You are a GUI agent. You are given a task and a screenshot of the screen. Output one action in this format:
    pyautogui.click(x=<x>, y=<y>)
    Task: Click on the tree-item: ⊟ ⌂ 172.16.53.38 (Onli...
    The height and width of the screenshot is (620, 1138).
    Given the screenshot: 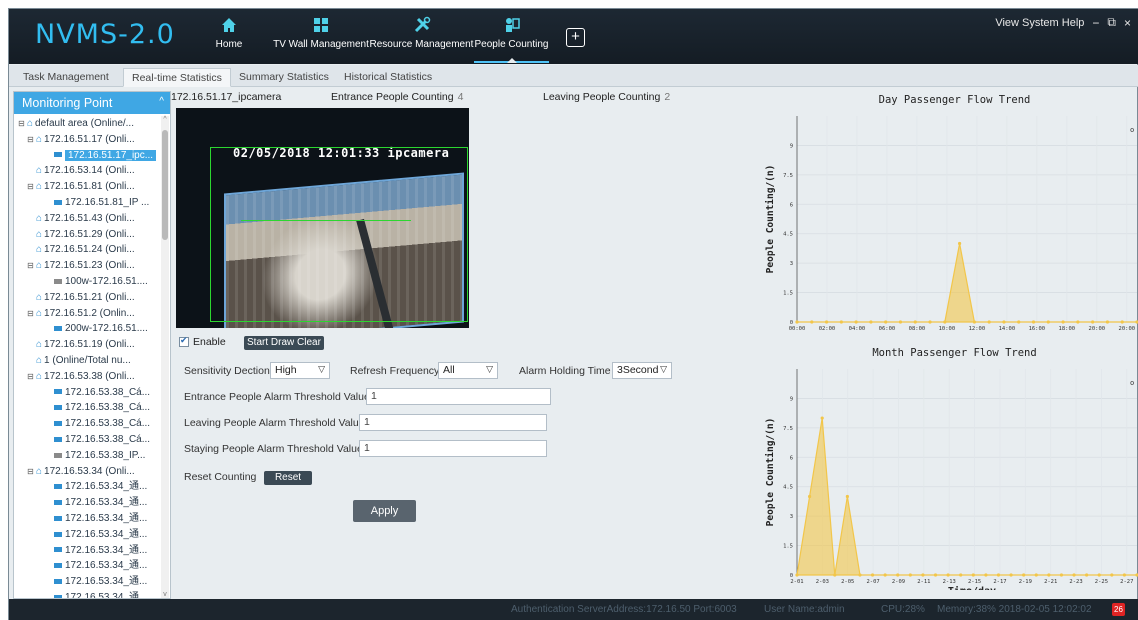 What is the action you would take?
    pyautogui.click(x=86, y=377)
    